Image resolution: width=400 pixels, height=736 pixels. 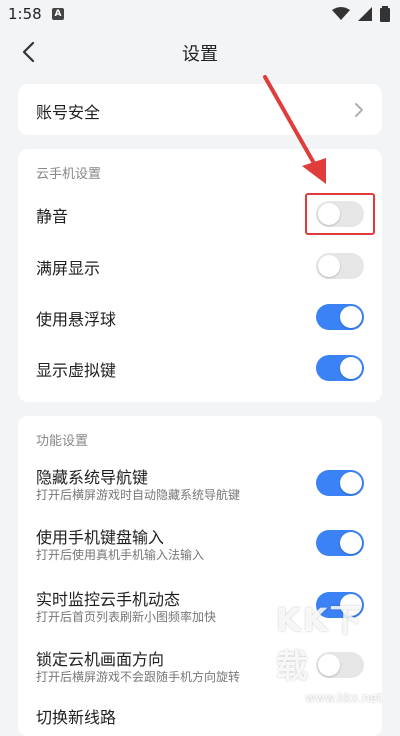 I want to click on setting-row-virtual-keys: 显示虚拟键, so click(x=200, y=368).